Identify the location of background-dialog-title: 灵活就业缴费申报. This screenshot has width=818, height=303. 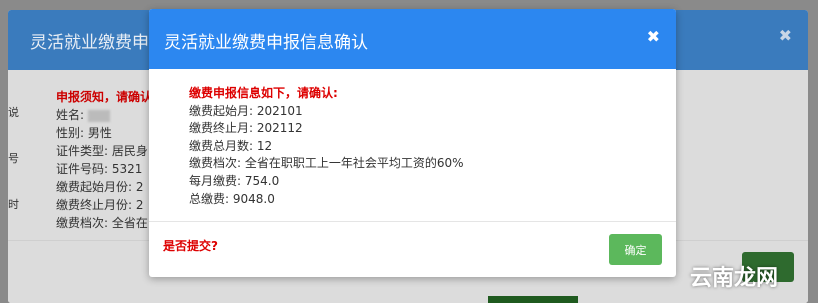
(90, 43).